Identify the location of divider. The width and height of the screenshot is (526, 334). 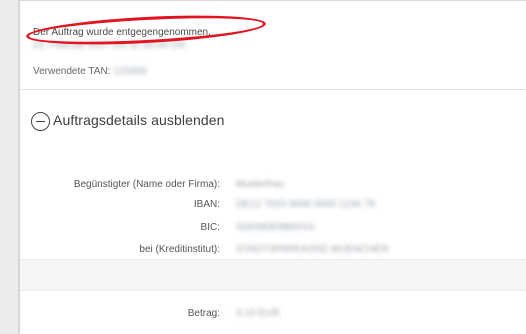
(273, 89).